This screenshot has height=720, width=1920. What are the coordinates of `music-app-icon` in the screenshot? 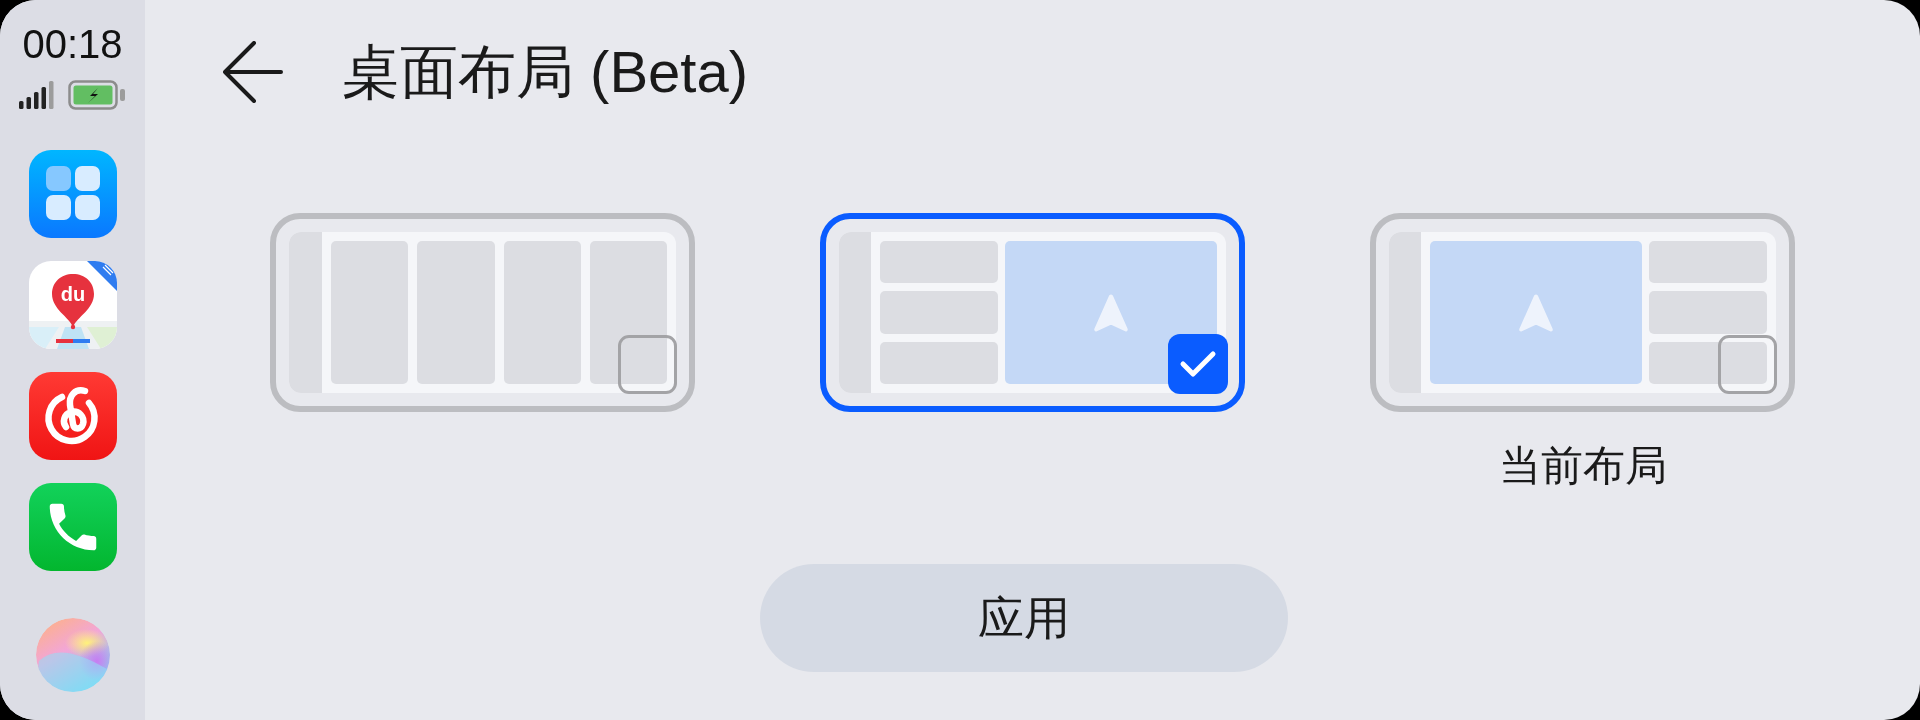 It's located at (72, 416).